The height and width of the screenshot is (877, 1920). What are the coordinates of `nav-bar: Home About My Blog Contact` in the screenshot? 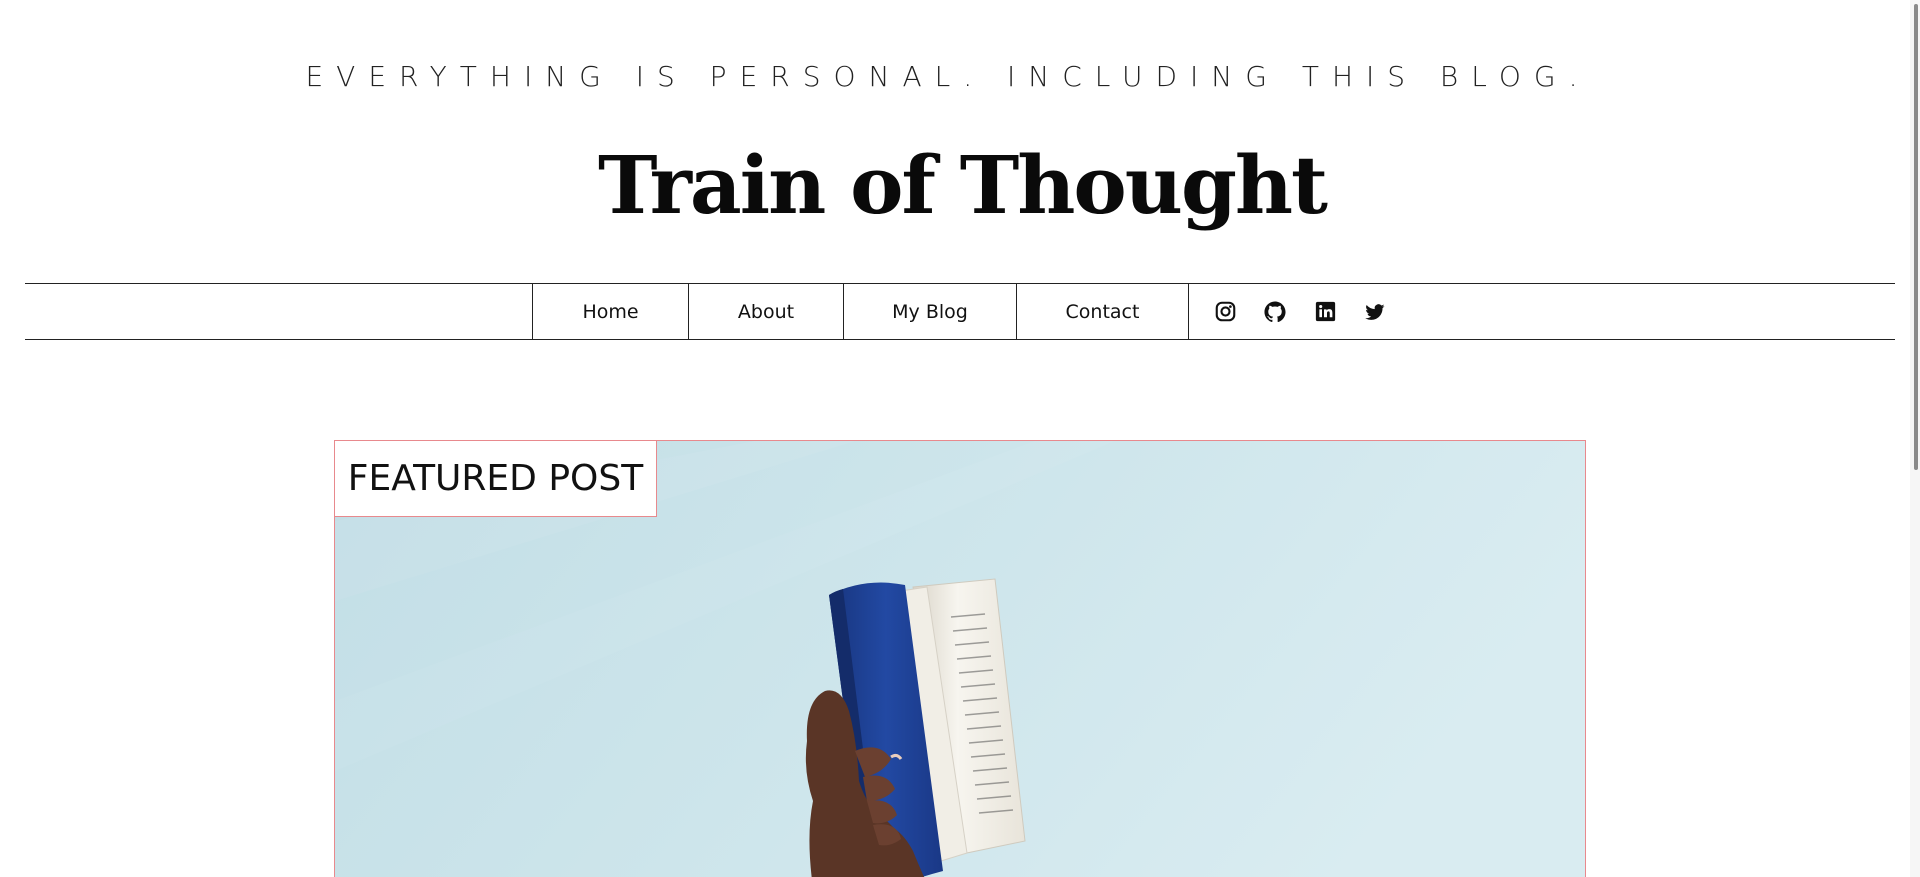 It's located at (960, 311).